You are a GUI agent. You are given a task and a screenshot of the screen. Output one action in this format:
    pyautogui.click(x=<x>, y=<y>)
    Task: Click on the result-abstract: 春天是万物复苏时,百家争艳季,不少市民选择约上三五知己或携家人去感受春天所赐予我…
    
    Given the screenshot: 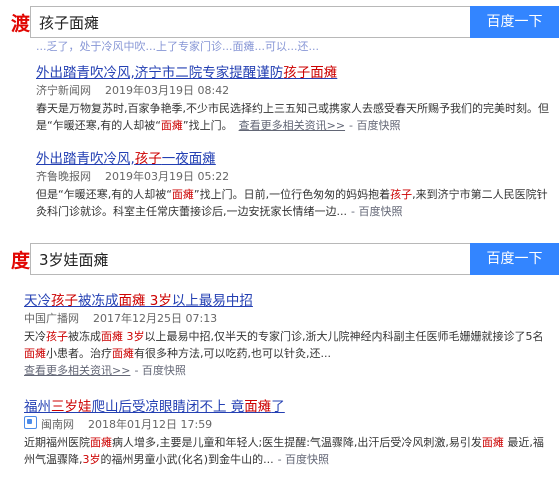 What is the action you would take?
    pyautogui.click(x=296, y=117)
    